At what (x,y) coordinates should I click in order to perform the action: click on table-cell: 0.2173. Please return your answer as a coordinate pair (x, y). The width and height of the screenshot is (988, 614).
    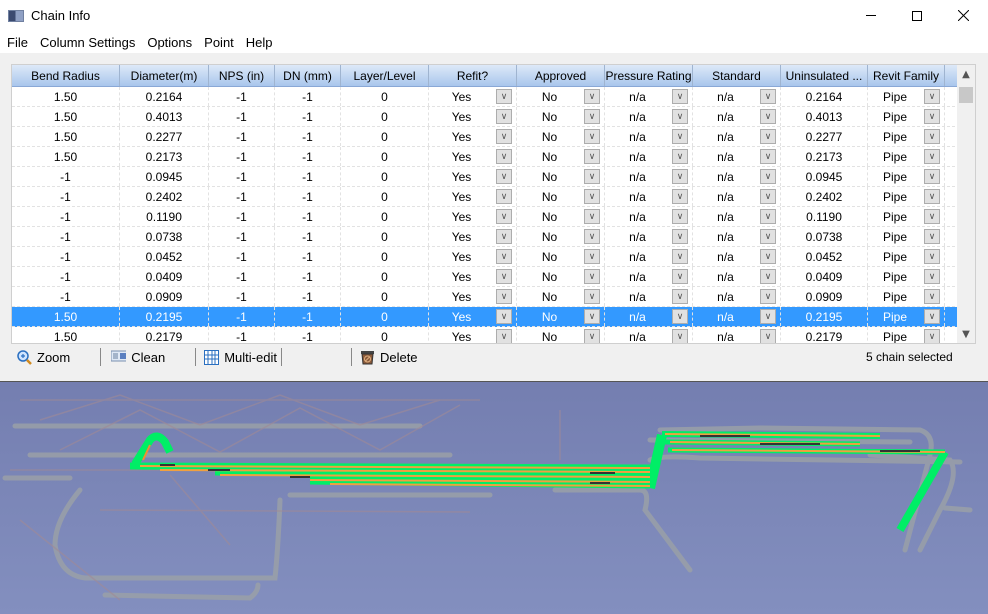
    Looking at the image, I should click on (164, 156).